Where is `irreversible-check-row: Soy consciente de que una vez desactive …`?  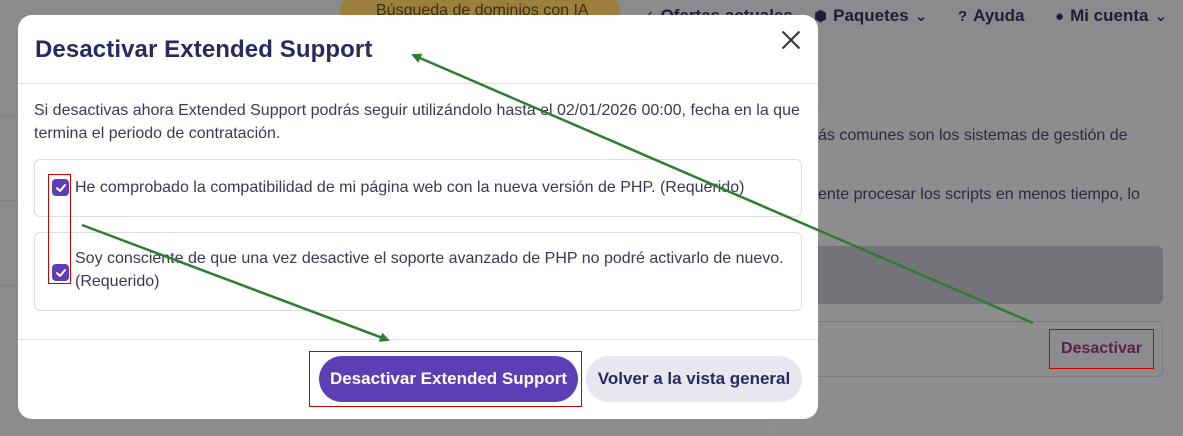
irreversible-check-row: Soy consciente de que una vez desactive … is located at coordinates (418, 271).